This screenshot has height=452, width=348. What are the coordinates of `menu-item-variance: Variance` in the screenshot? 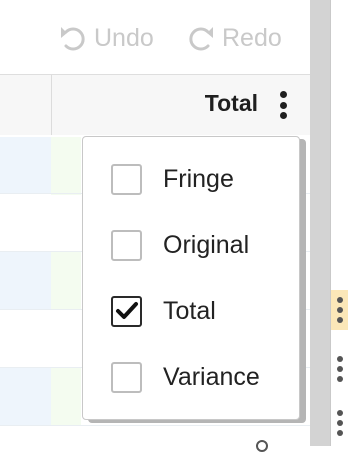 It's located at (191, 377).